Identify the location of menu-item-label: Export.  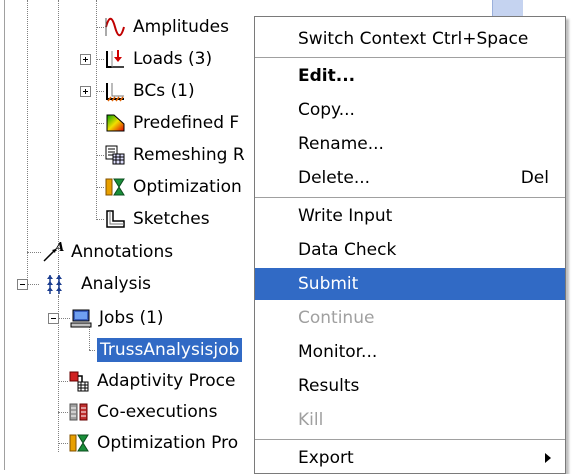
(326, 458).